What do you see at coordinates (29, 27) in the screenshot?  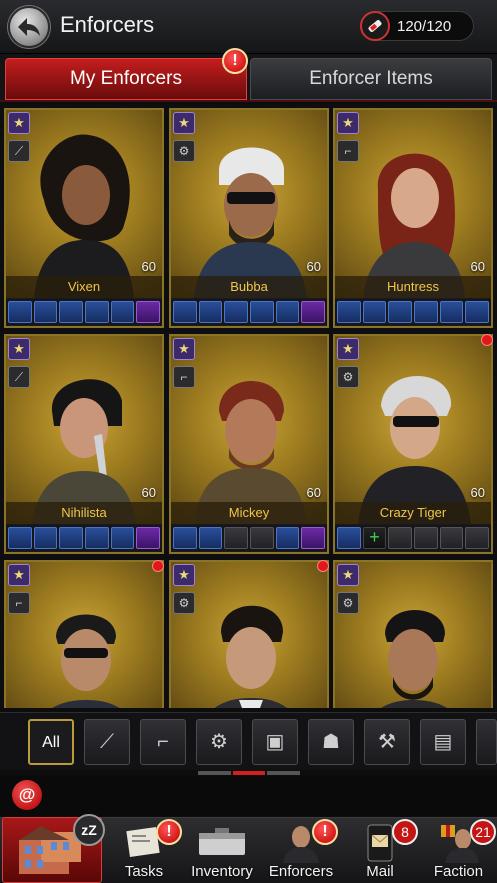 I see `back-button` at bounding box center [29, 27].